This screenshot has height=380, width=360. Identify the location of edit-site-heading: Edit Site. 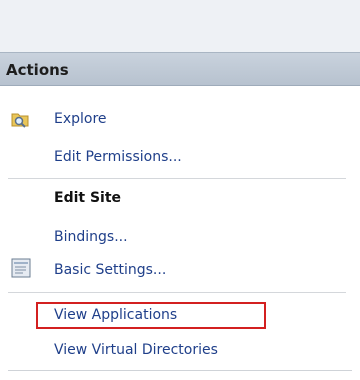
(88, 198).